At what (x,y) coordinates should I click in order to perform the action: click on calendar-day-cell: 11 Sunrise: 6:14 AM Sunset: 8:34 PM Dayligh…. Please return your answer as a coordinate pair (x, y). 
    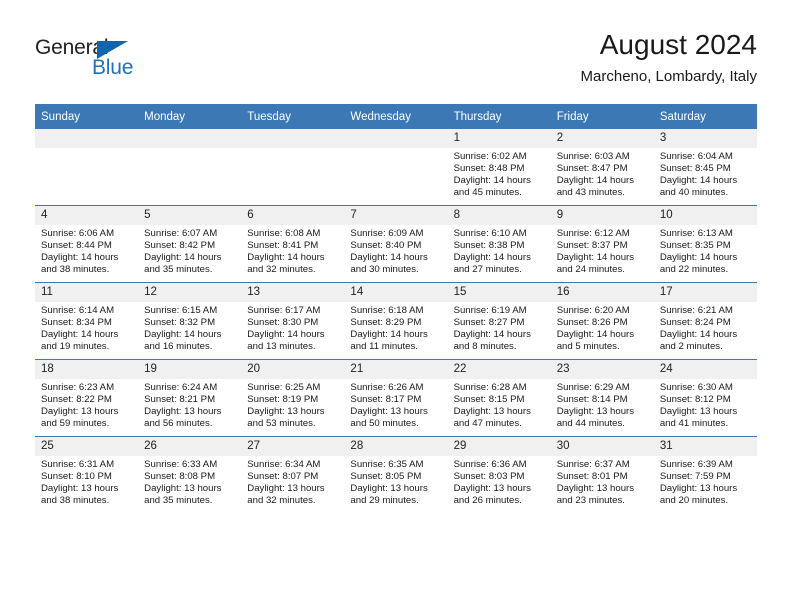
    Looking at the image, I should click on (87, 321).